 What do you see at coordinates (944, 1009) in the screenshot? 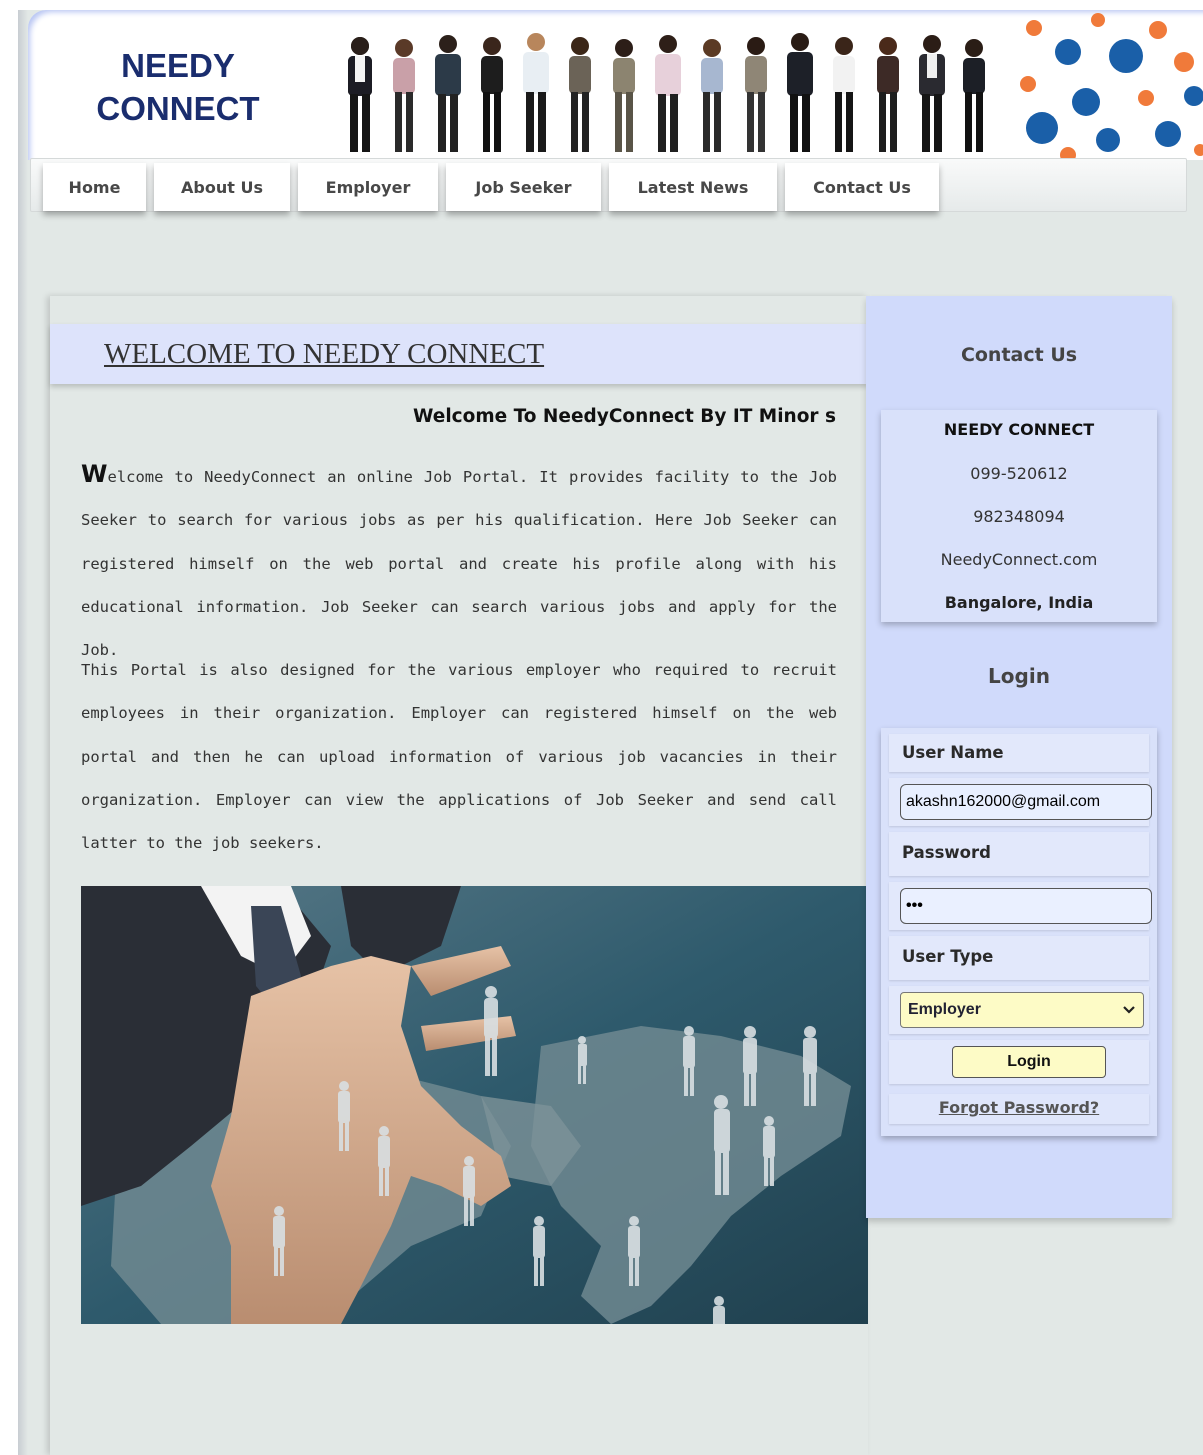
I see `user-type-selected: Employer` at bounding box center [944, 1009].